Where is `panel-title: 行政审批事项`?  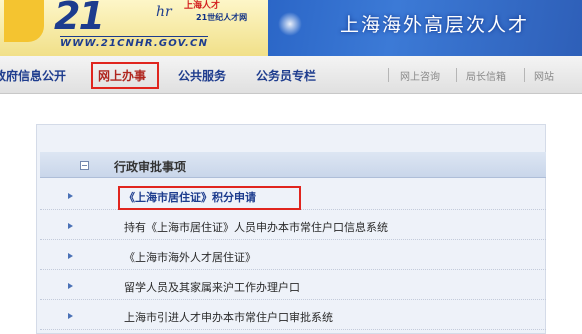
panel-title: 行政审批事项 is located at coordinates (150, 167).